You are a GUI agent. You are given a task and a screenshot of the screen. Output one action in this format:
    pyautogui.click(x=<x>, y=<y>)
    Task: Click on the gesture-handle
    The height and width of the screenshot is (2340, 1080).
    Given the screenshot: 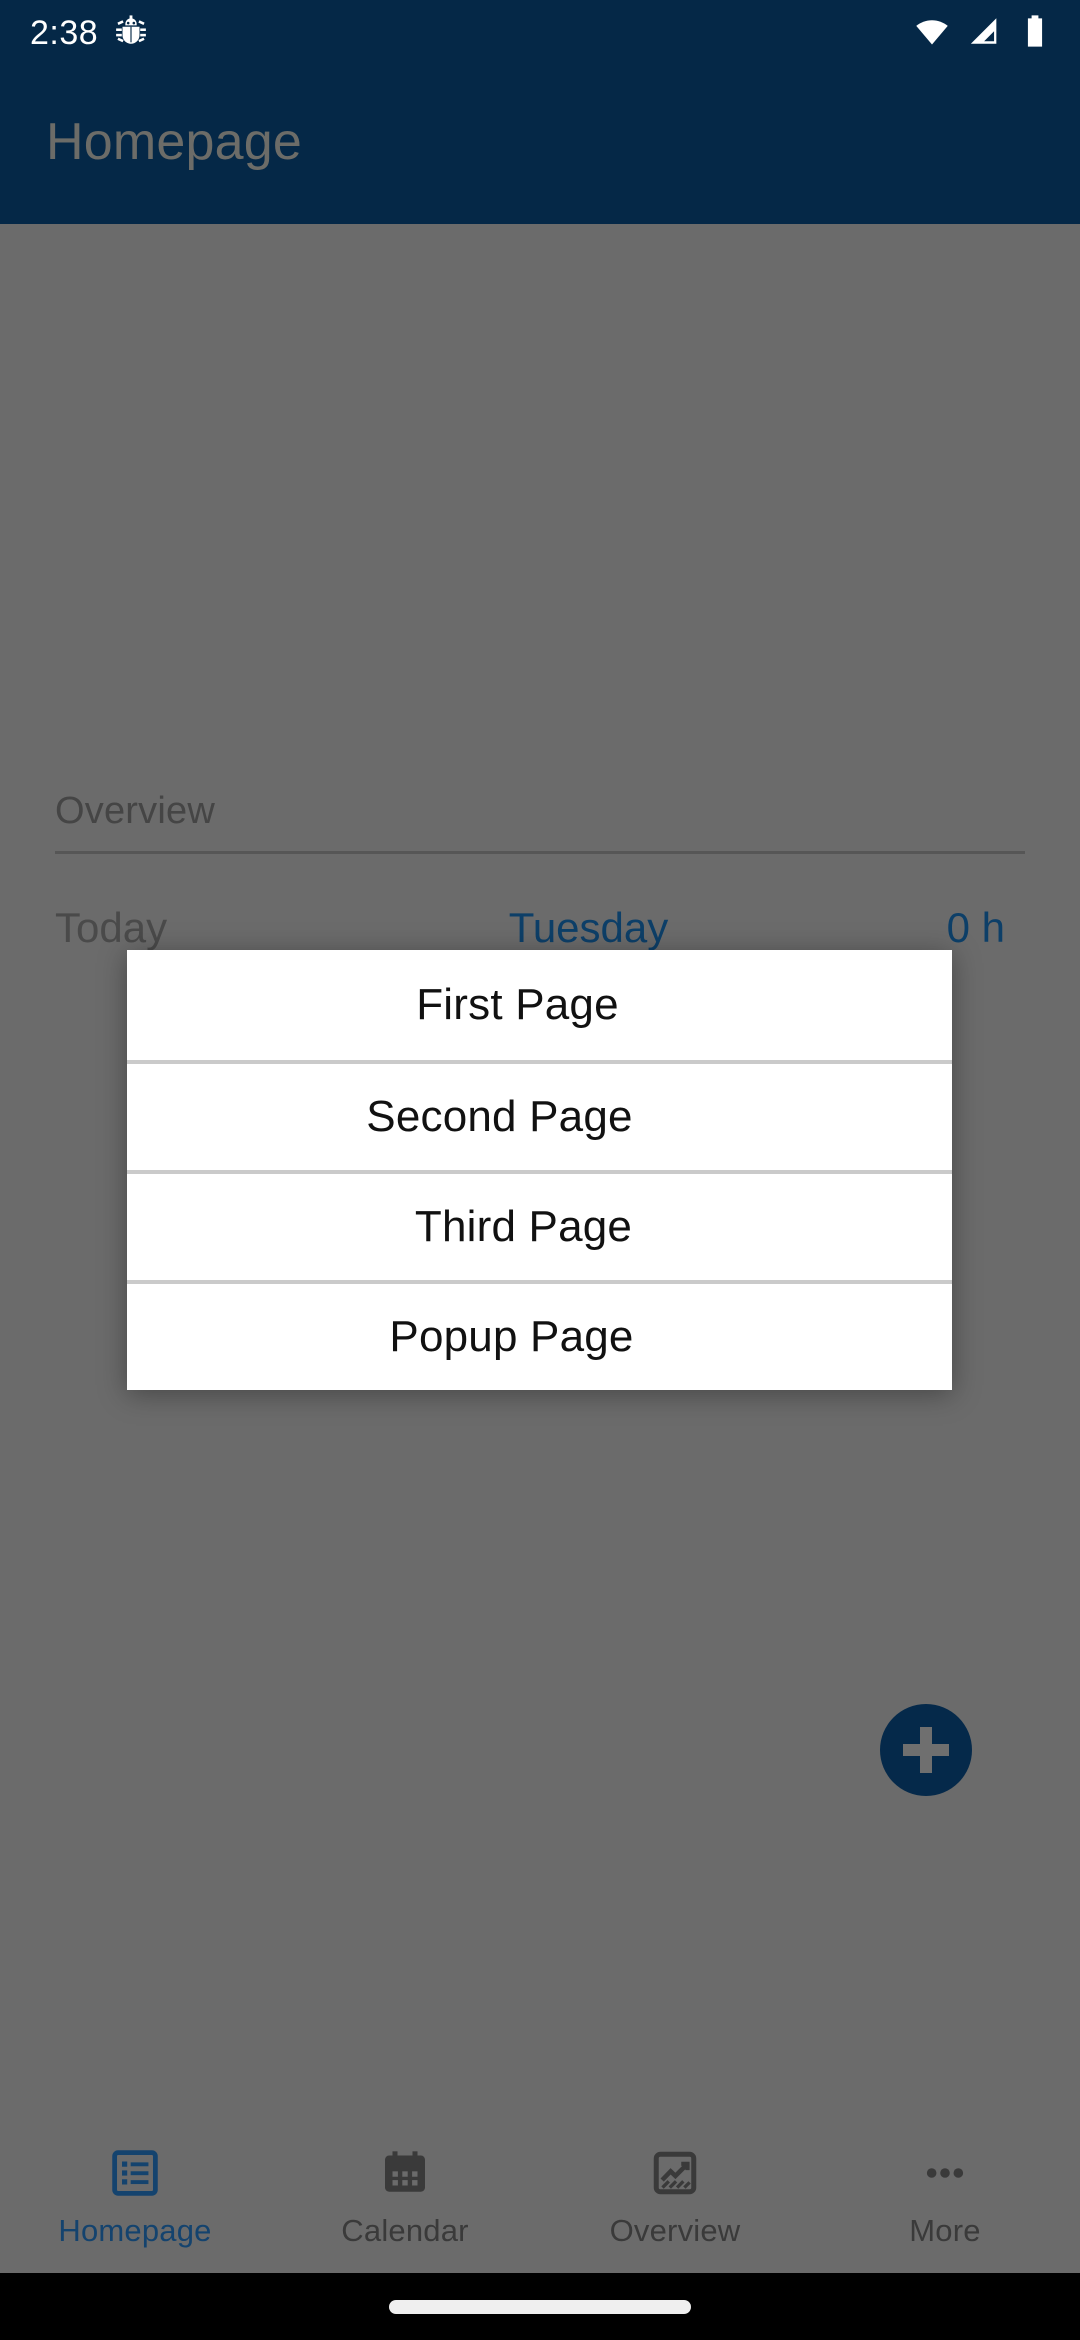 What is the action you would take?
    pyautogui.click(x=540, y=2306)
    